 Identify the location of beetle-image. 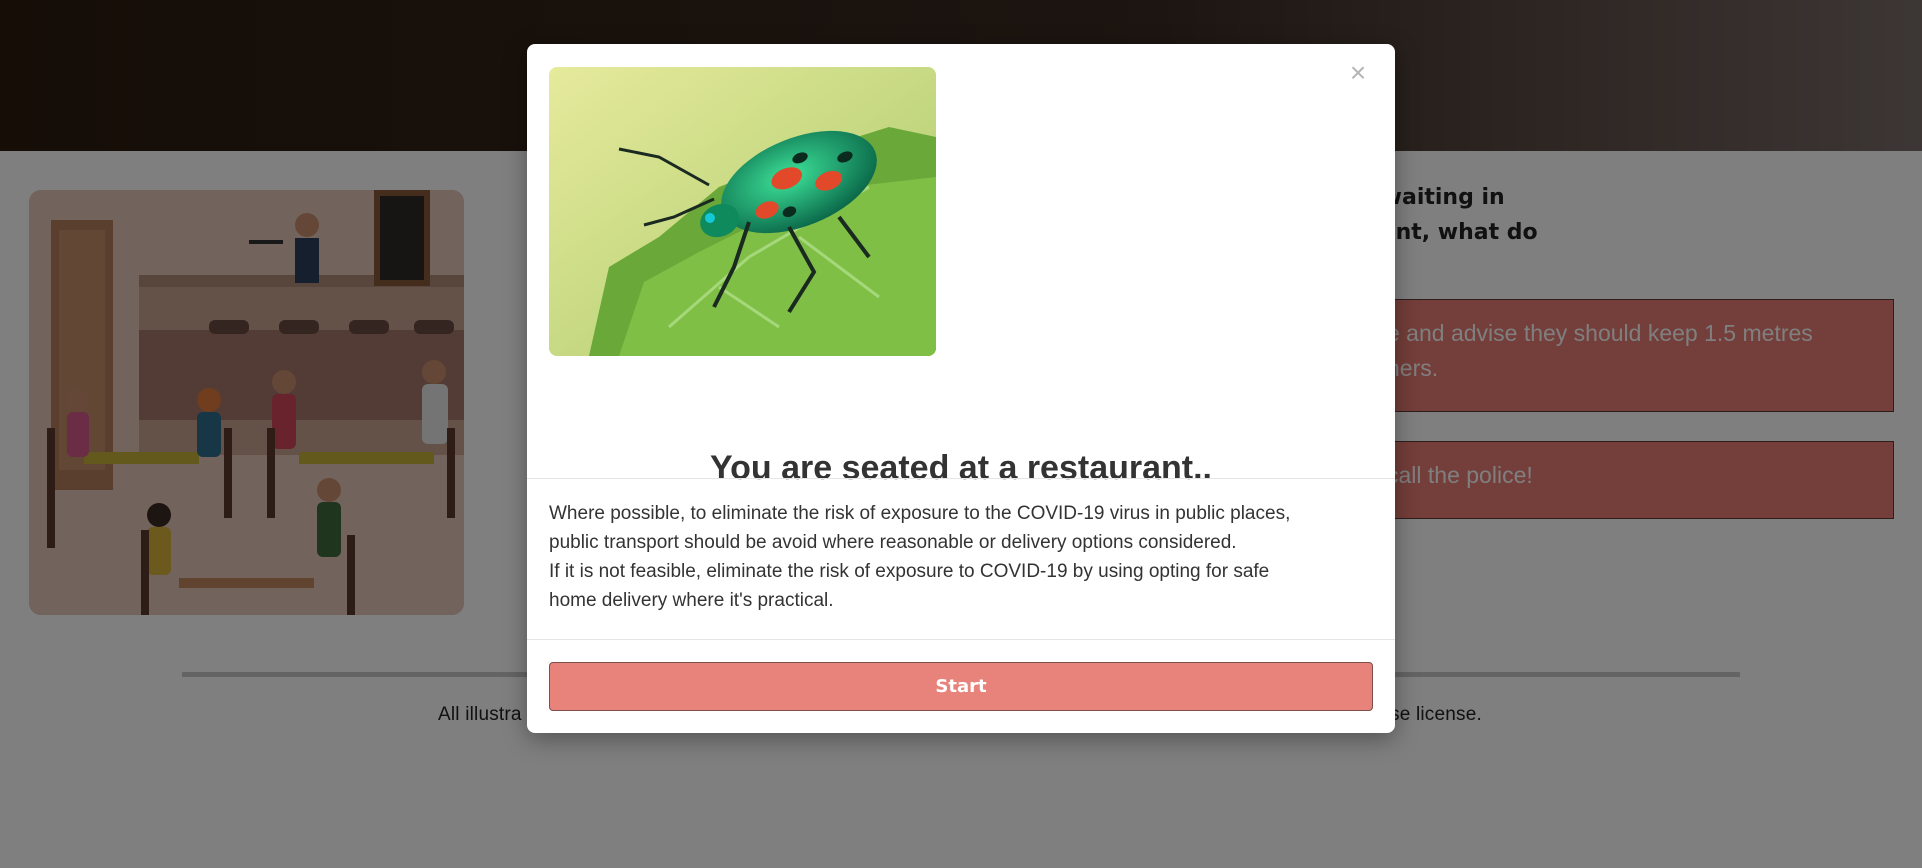
(742, 211).